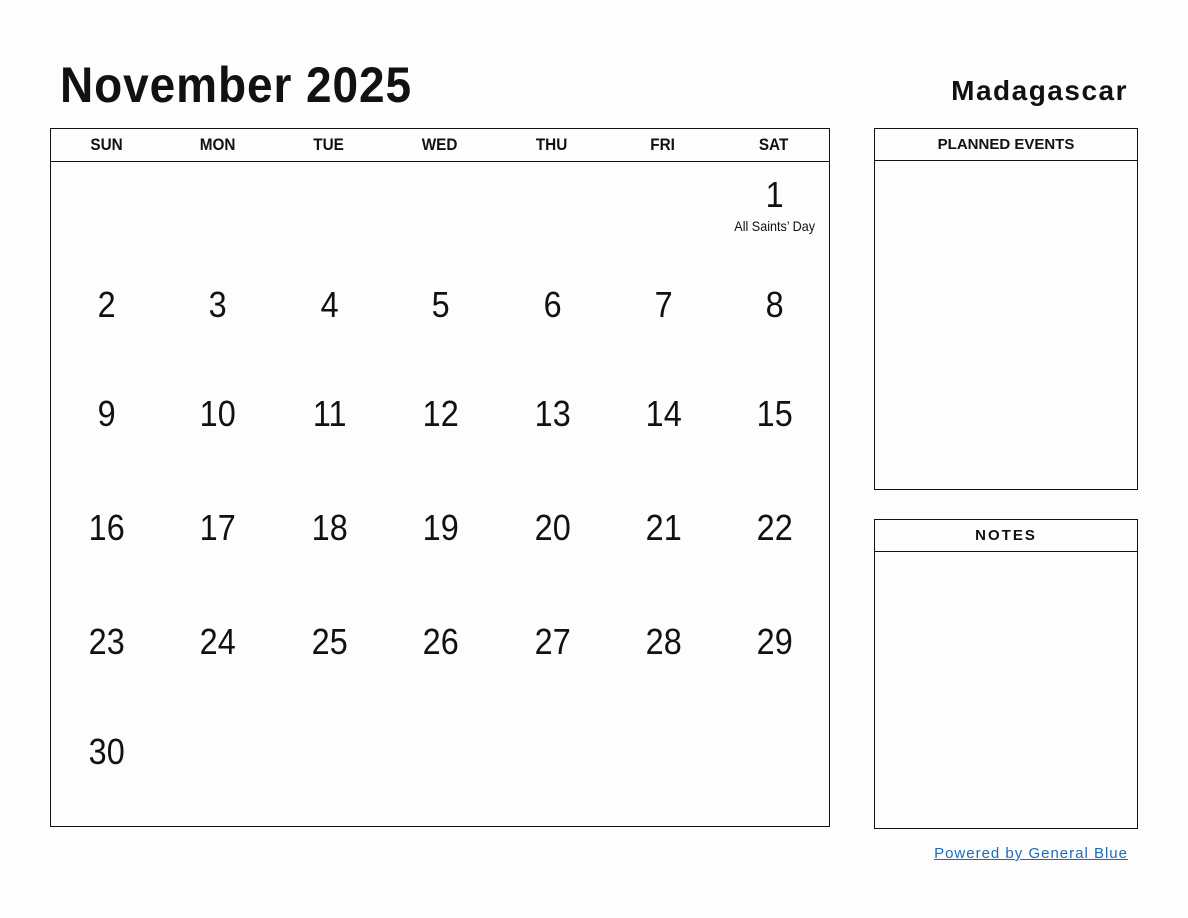 The height and width of the screenshot is (918, 1188). I want to click on day-number: 22, so click(775, 527).